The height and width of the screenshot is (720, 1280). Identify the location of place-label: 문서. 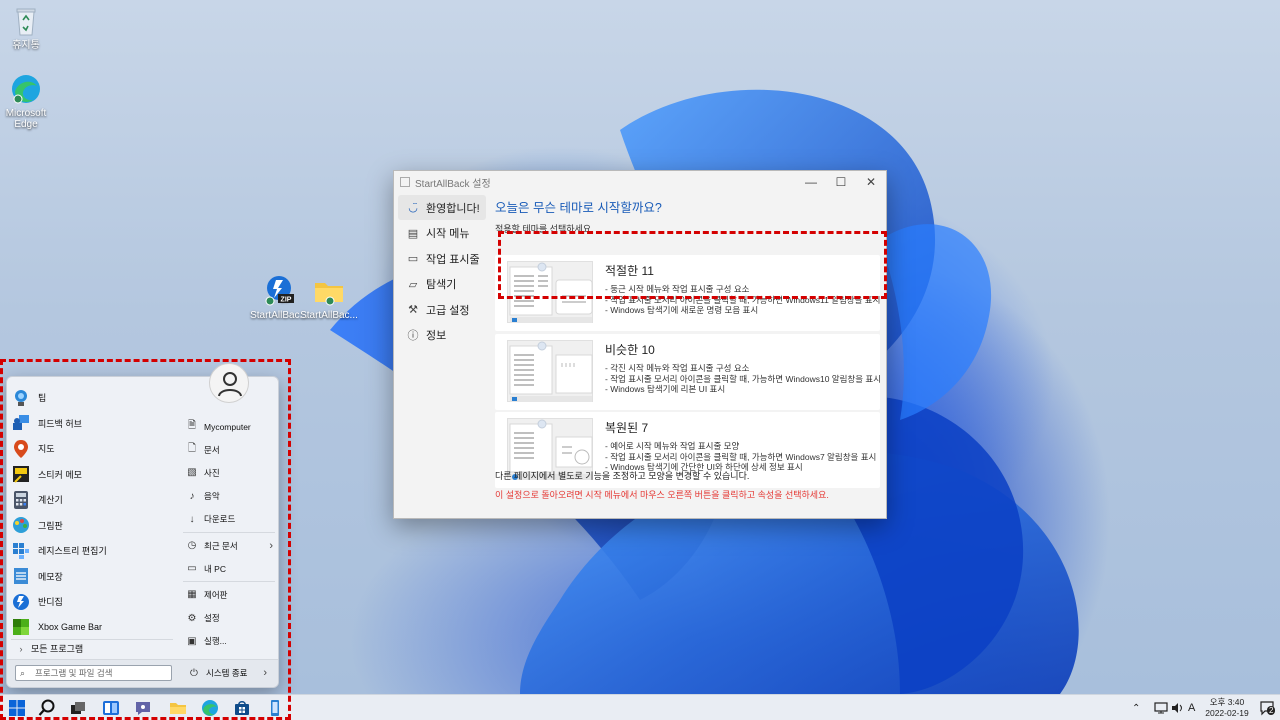
(212, 449).